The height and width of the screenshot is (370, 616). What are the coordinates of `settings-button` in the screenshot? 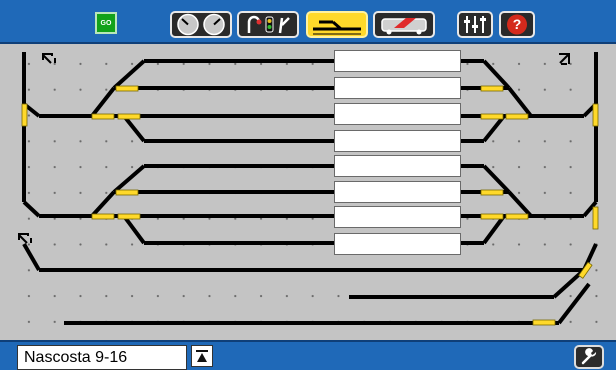 It's located at (589, 357).